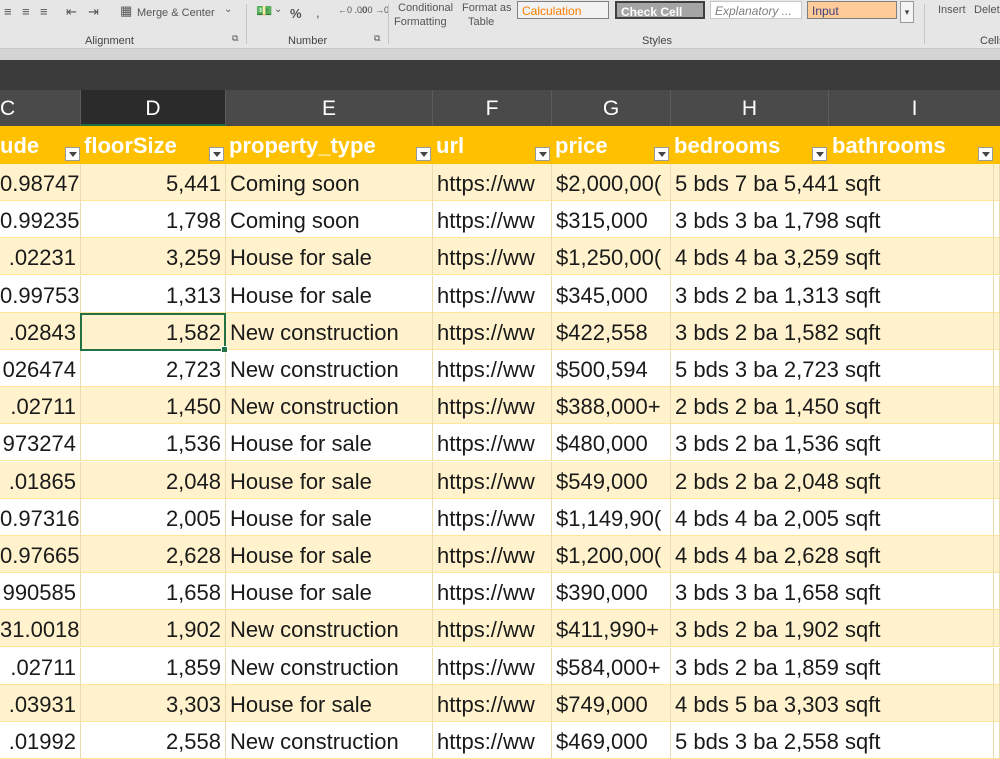  I want to click on price-cell: $390,000, so click(611, 592).